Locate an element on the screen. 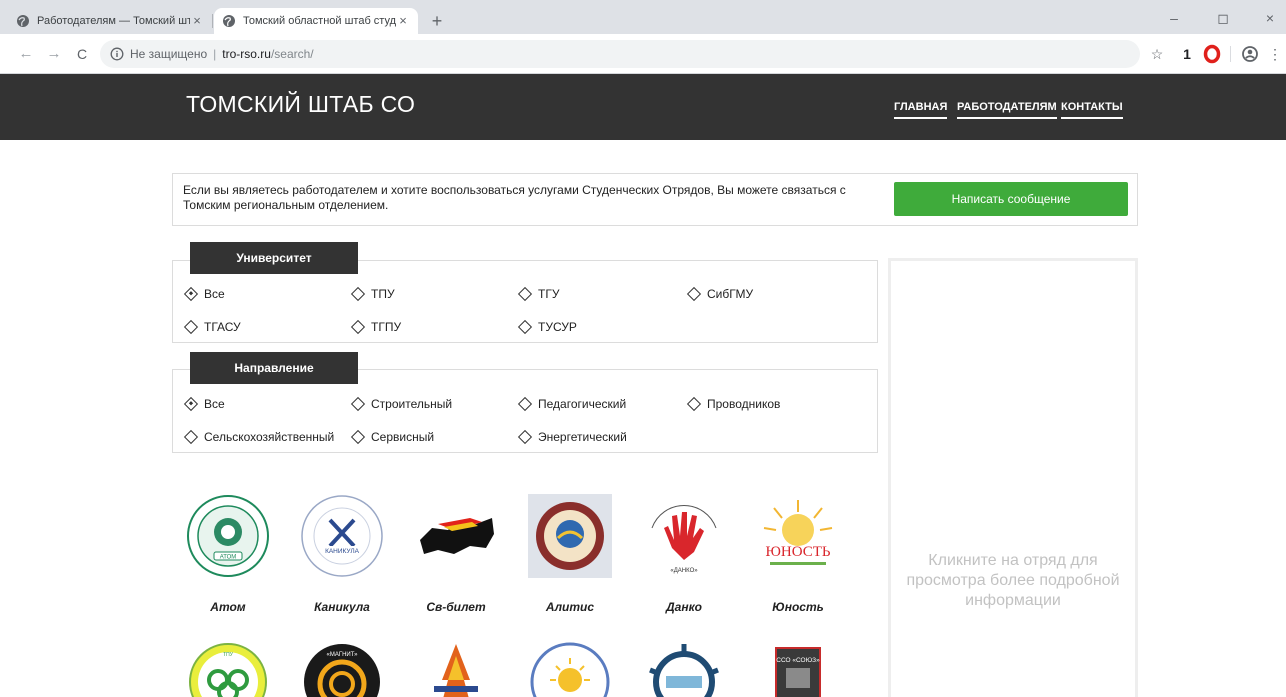  info-icon is located at coordinates (117, 54).